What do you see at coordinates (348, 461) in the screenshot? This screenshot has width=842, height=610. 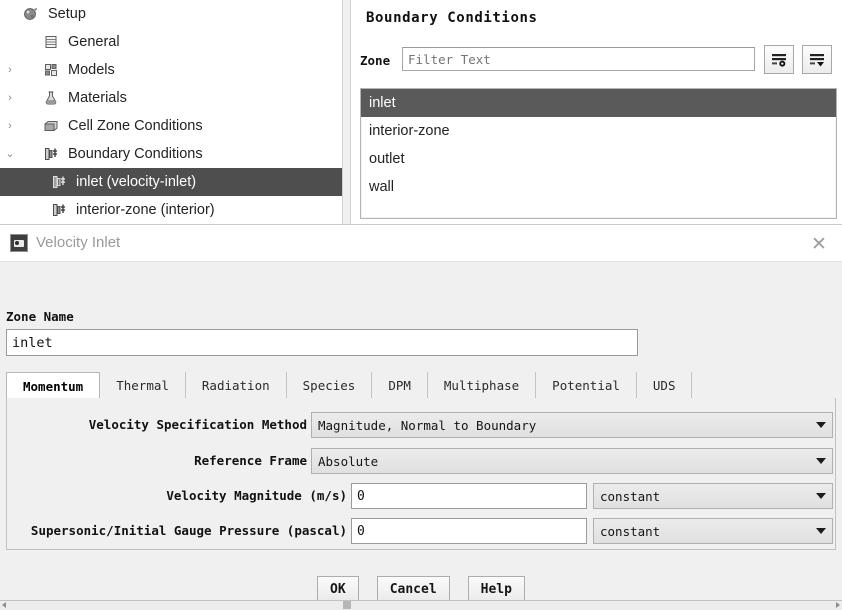 I see `dropdown-value: Absolute` at bounding box center [348, 461].